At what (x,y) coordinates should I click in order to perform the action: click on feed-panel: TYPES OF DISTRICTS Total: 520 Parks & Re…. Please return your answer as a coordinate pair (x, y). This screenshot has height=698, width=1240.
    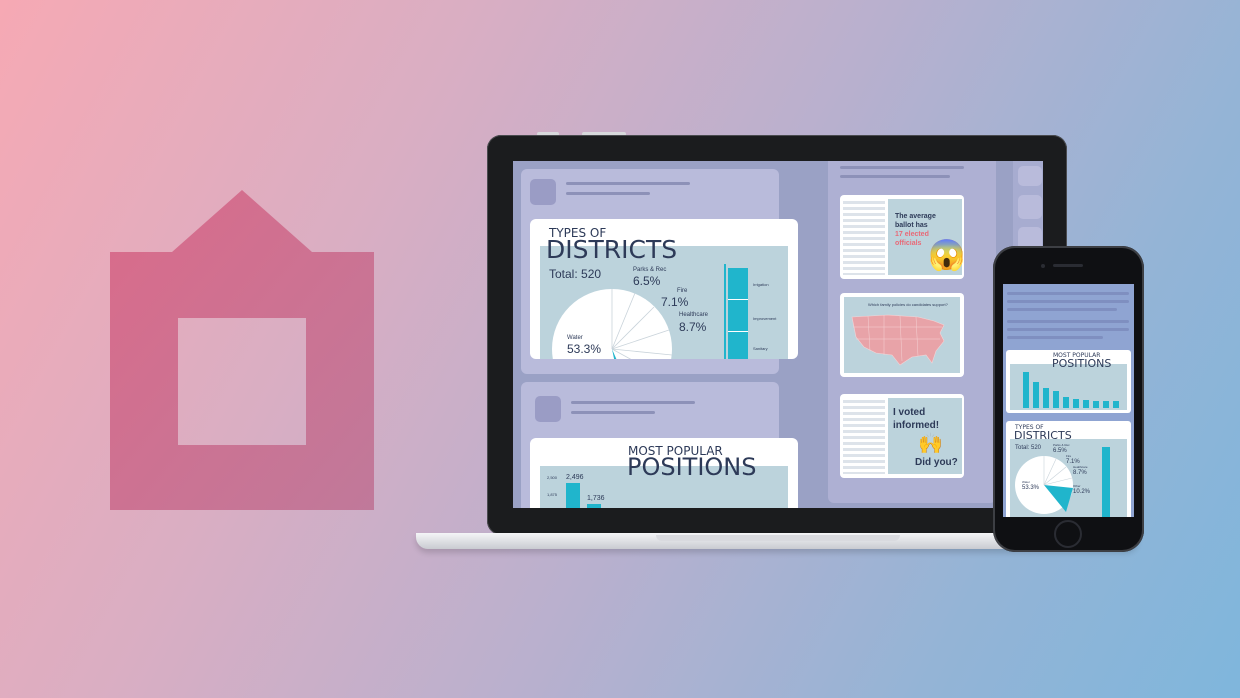
    Looking at the image, I should click on (659, 271).